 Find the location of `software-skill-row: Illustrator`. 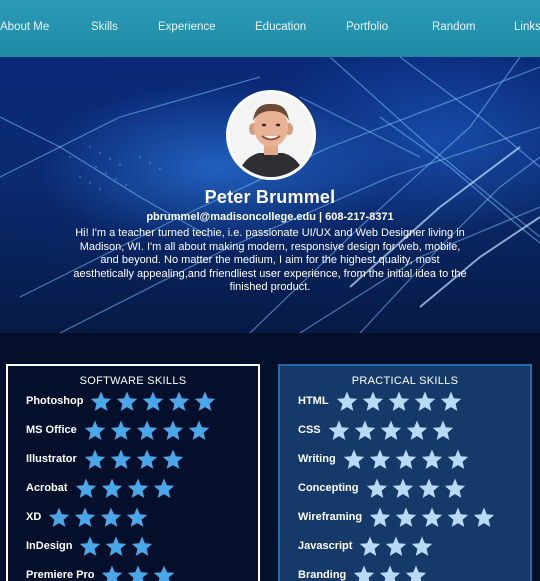

software-skill-row: Illustrator is located at coordinates (106, 459).